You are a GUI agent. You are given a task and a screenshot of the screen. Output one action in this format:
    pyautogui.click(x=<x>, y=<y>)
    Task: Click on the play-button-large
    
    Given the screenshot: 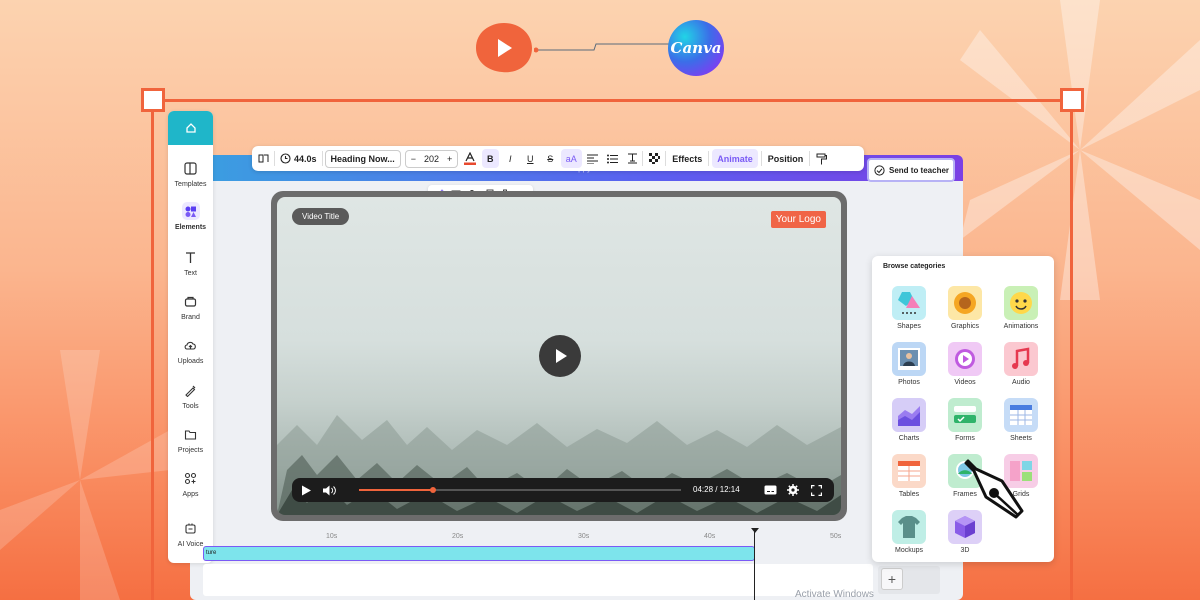 What is the action you would take?
    pyautogui.click(x=560, y=356)
    